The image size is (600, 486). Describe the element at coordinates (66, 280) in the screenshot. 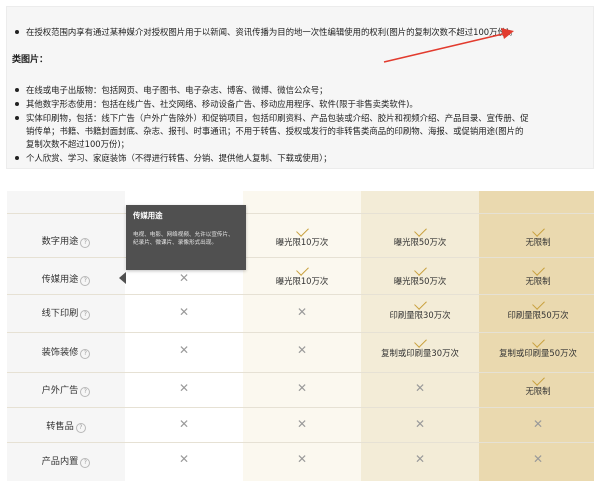

I see `row-label-media: 传媒用途?` at that location.